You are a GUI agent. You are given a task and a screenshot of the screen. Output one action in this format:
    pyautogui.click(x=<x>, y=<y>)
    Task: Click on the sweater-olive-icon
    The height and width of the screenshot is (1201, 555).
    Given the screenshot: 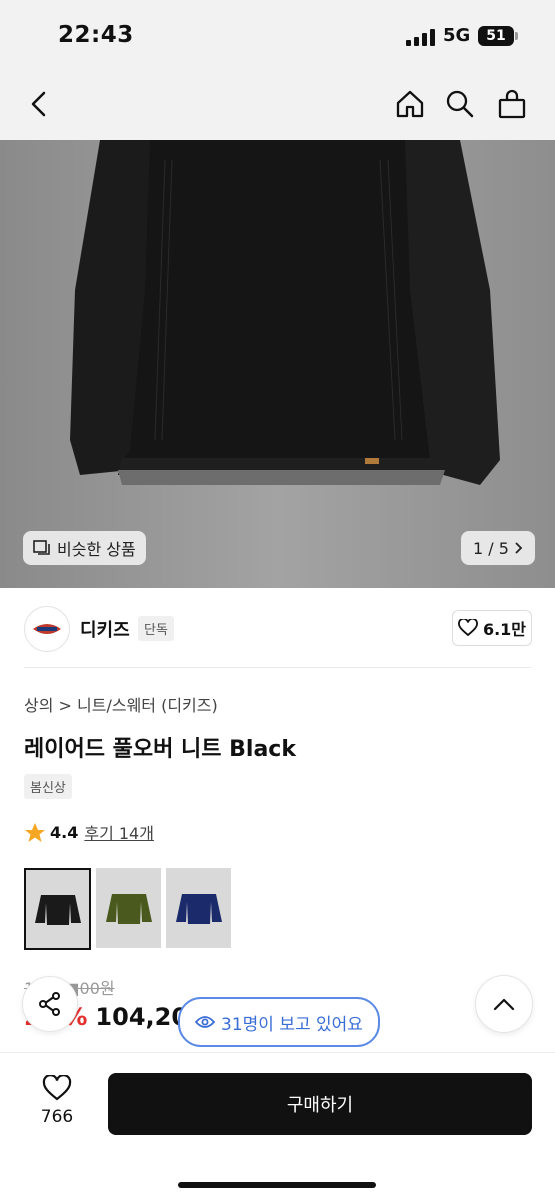 What is the action you would take?
    pyautogui.click(x=128, y=909)
    